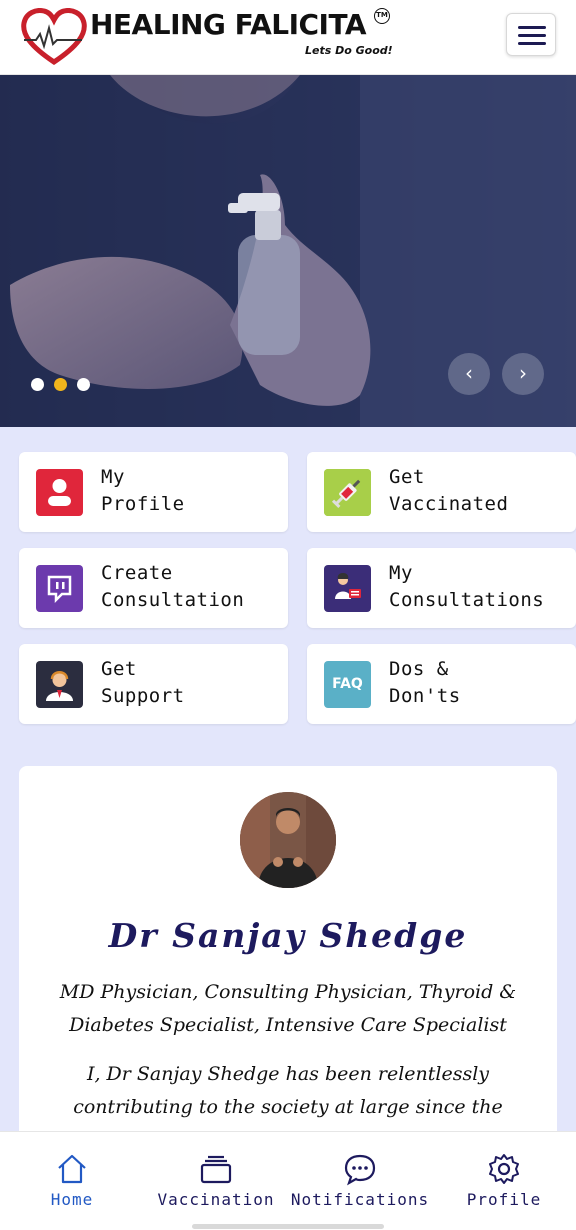 Image resolution: width=576 pixels, height=1230 pixels. What do you see at coordinates (360, 1170) in the screenshot?
I see `chat-bubble-icon` at bounding box center [360, 1170].